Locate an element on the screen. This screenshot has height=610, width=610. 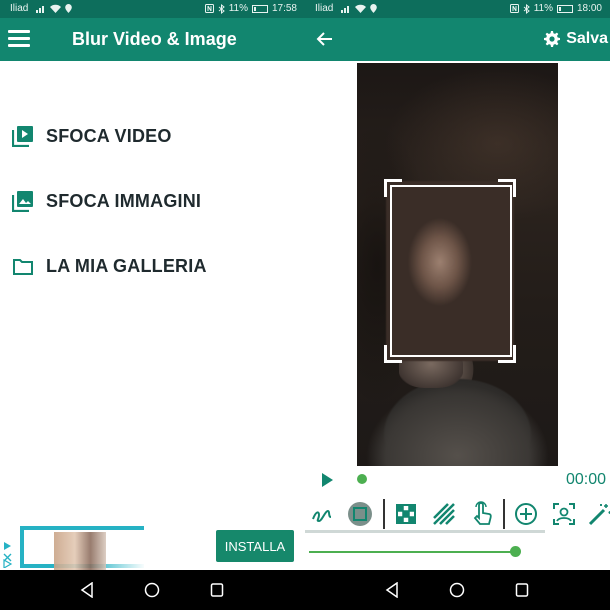
app-bar: Blur Video & Image is located at coordinates (152, 39).